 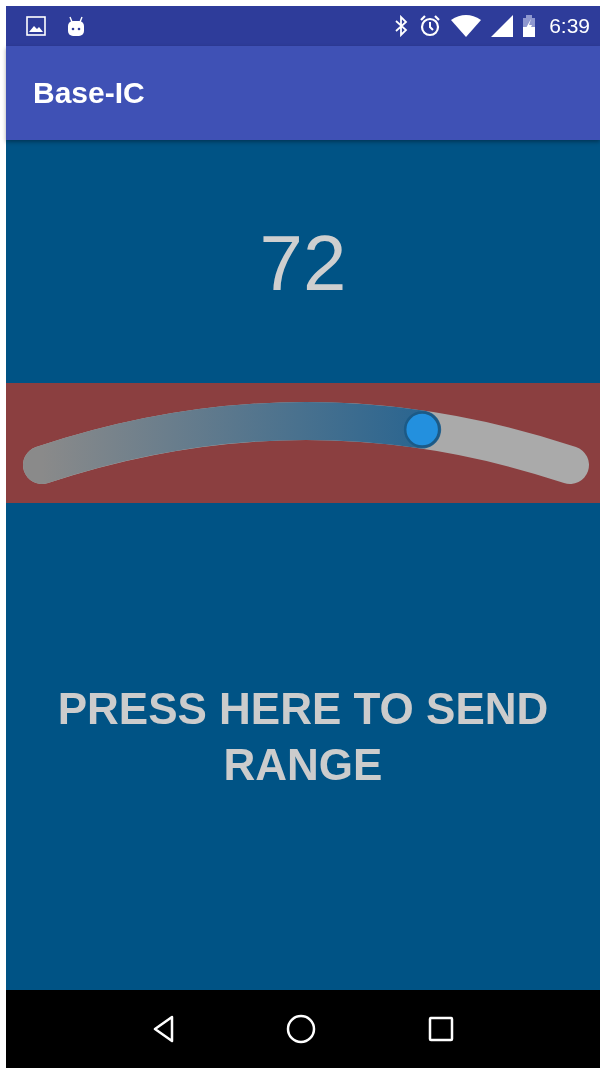 What do you see at coordinates (303, 263) in the screenshot?
I see `reading-value: 72` at bounding box center [303, 263].